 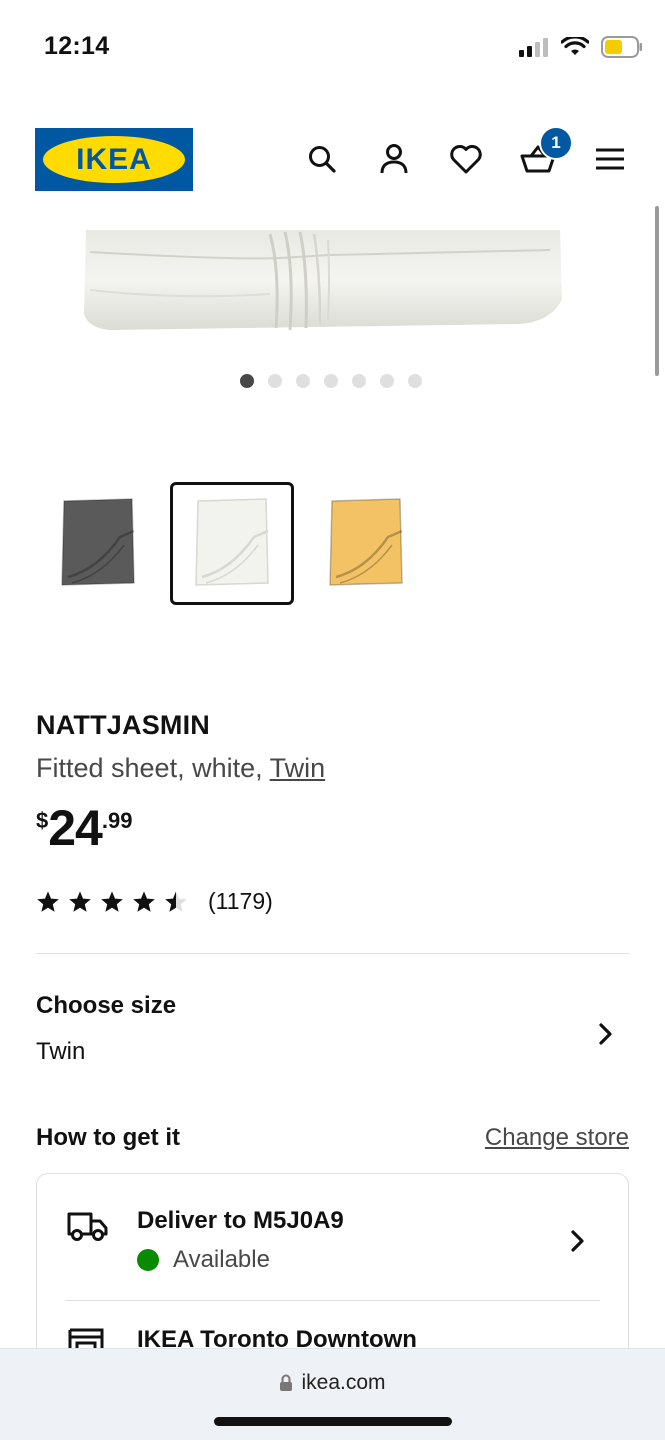 I want to click on account-button, so click(x=394, y=159).